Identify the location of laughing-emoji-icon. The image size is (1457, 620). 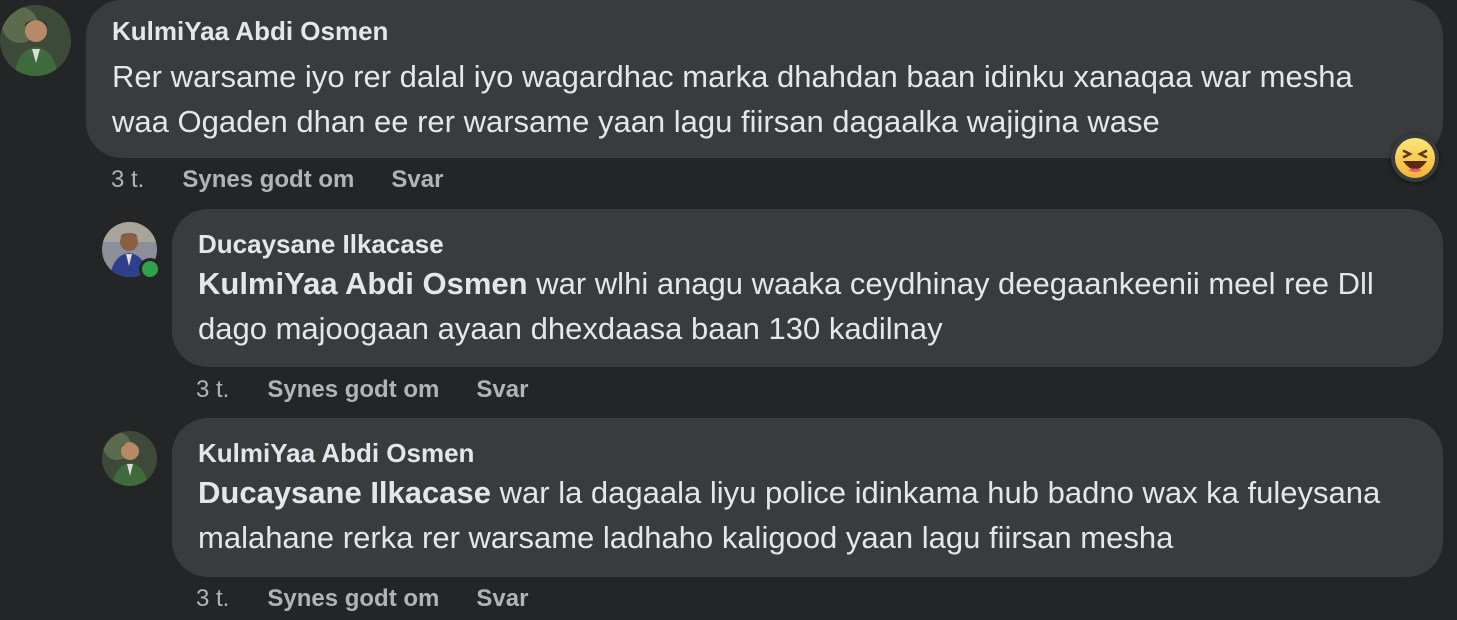
(1415, 158).